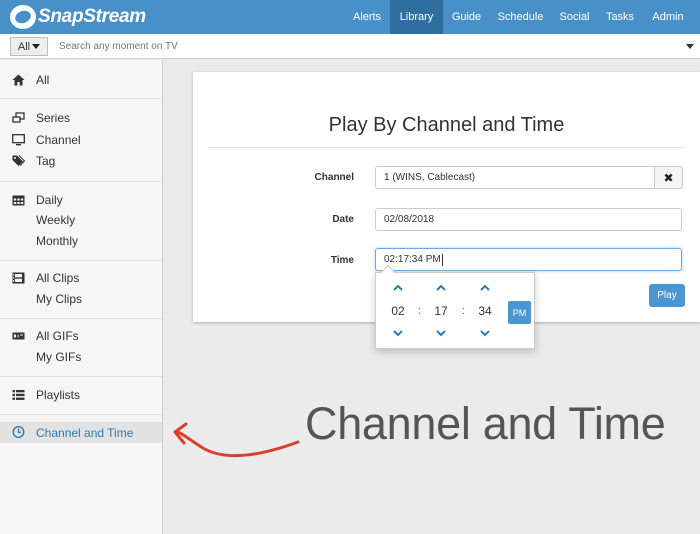  What do you see at coordinates (59, 298) in the screenshot?
I see `sidebar-item-label: My Clips` at bounding box center [59, 298].